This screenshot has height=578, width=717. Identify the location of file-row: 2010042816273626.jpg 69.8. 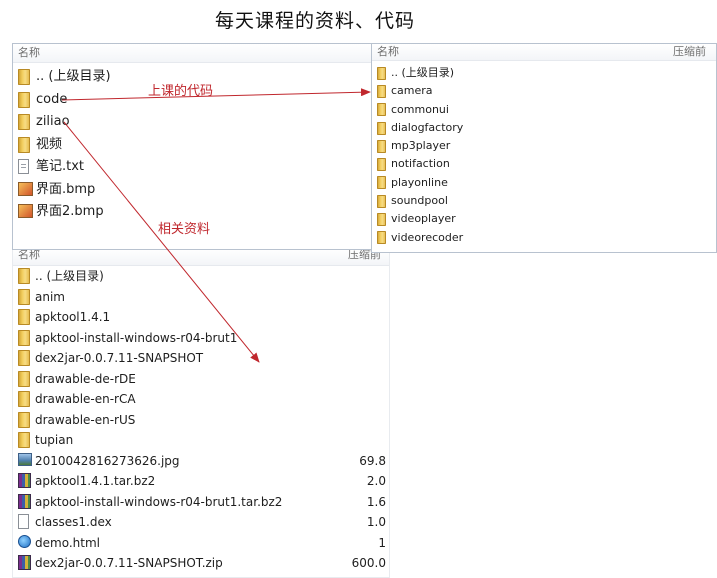
(201, 461).